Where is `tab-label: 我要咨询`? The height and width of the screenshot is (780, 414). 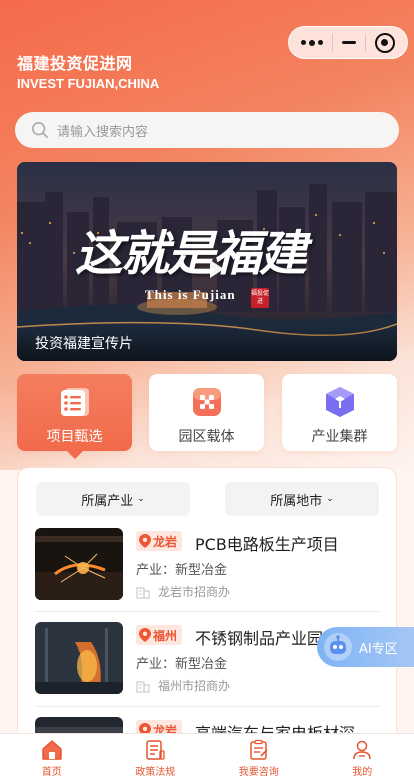
tab-label: 我要咨询 is located at coordinates (258, 772).